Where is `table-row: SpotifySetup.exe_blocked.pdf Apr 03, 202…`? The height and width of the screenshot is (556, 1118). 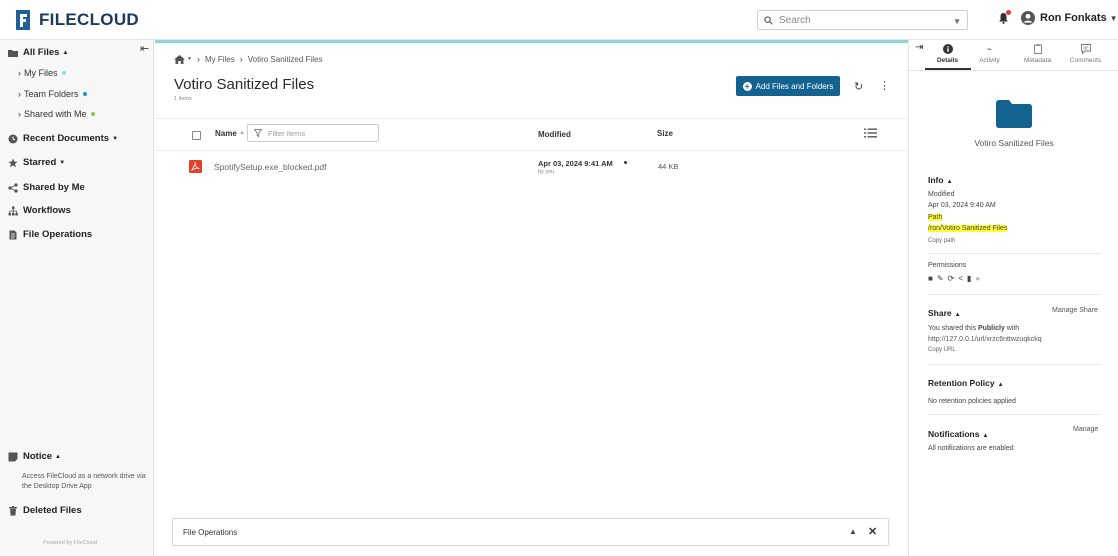 table-row: SpotifySetup.exe_blocked.pdf Apr 03, 202… is located at coordinates (531, 167).